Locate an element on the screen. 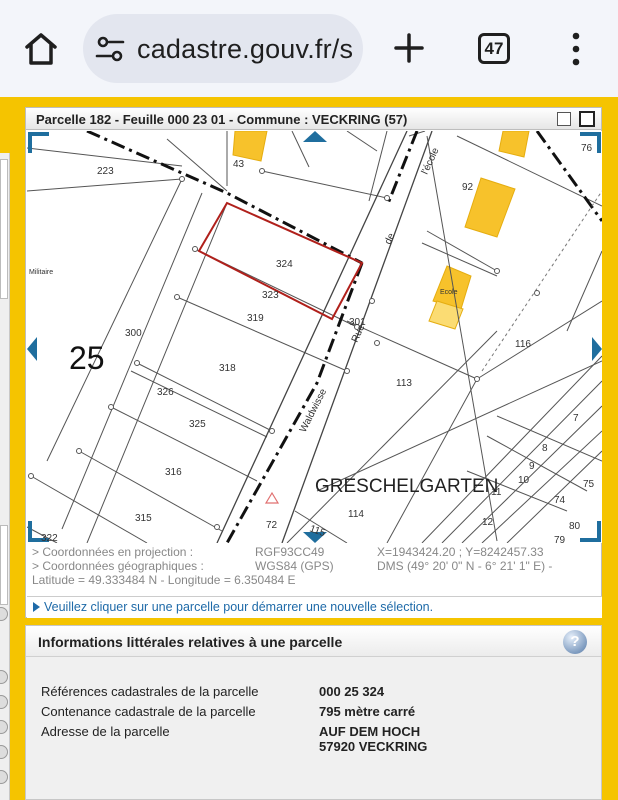 The width and height of the screenshot is (618, 800). parcel-number: 113 is located at coordinates (404, 383).